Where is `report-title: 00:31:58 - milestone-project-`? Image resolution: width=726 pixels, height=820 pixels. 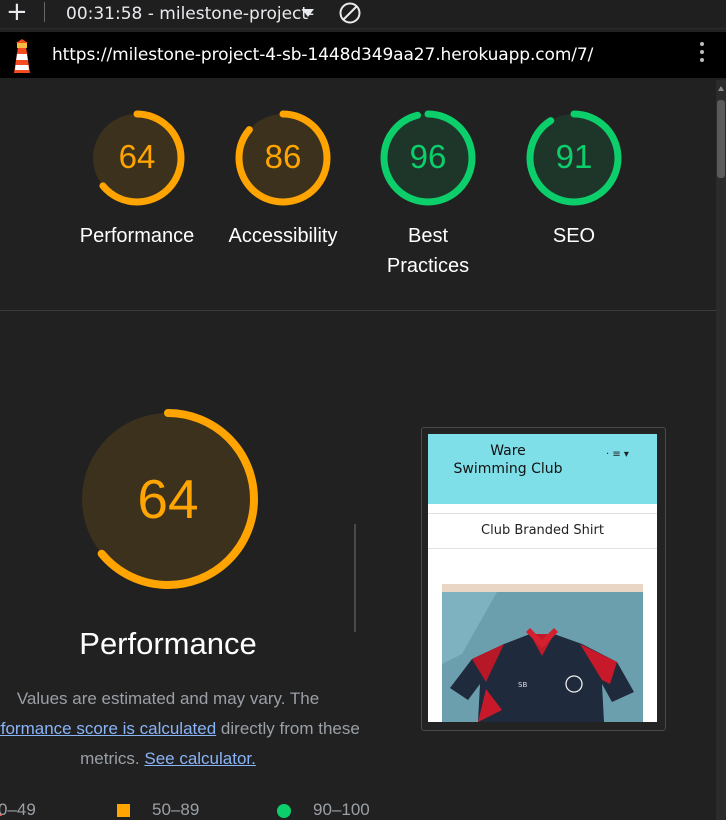 report-title: 00:31:58 - milestone-project- is located at coordinates (190, 14).